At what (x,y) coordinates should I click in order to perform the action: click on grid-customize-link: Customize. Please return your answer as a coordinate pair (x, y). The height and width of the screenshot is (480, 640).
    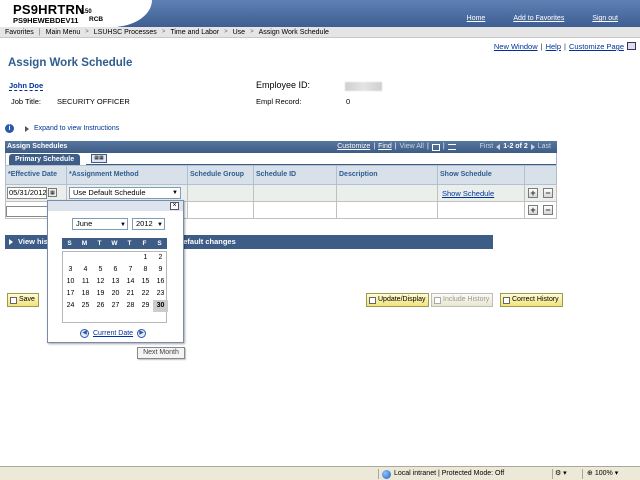
    Looking at the image, I should click on (353, 147).